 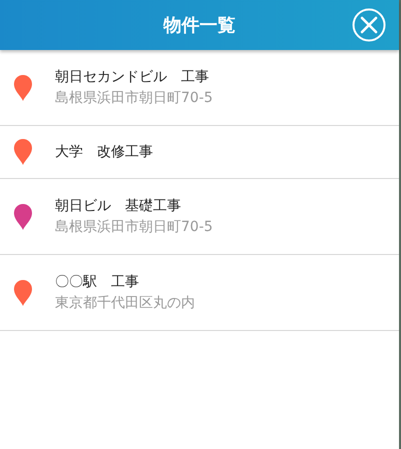 What do you see at coordinates (200, 25) in the screenshot?
I see `header-title: 物件一覧` at bounding box center [200, 25].